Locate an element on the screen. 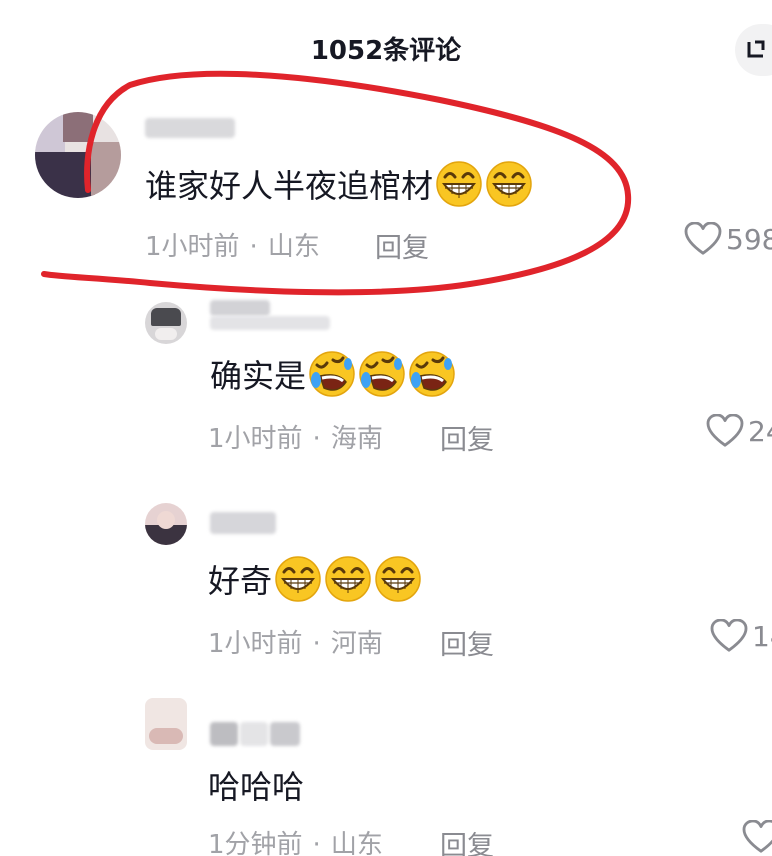 The height and width of the screenshot is (856, 772). minimize-button is located at coordinates (753, 50).